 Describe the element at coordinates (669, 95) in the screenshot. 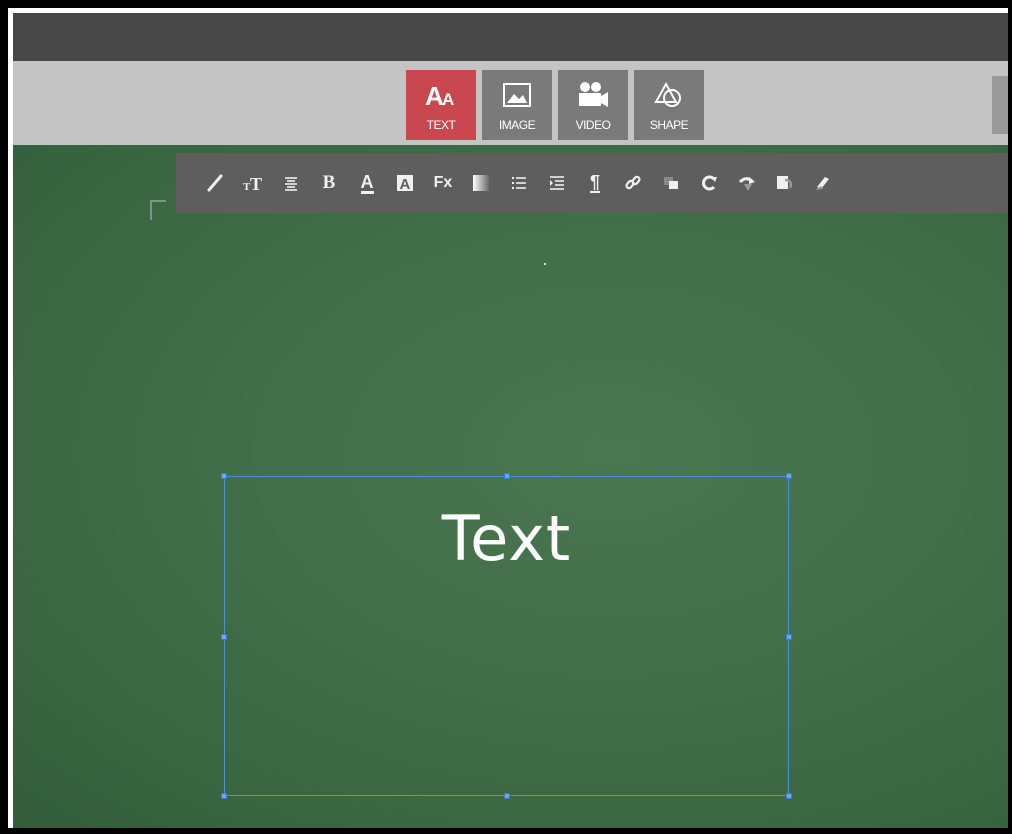

I see `shape-icon` at that location.